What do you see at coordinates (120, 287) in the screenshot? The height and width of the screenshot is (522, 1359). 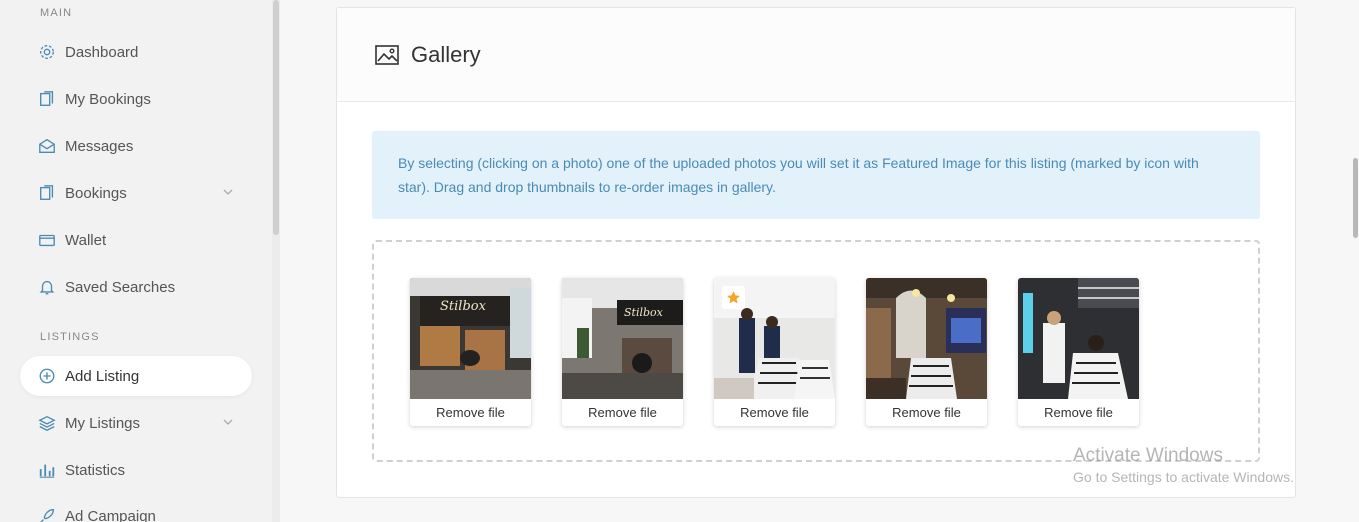 I see `sidebar-item-label: Saved Searches` at bounding box center [120, 287].